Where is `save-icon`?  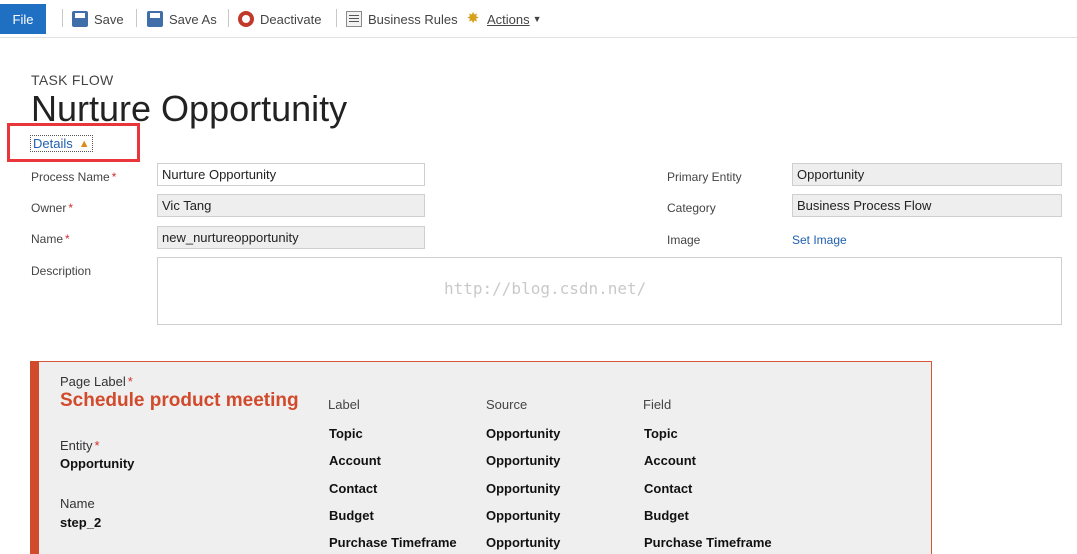 save-icon is located at coordinates (80, 19).